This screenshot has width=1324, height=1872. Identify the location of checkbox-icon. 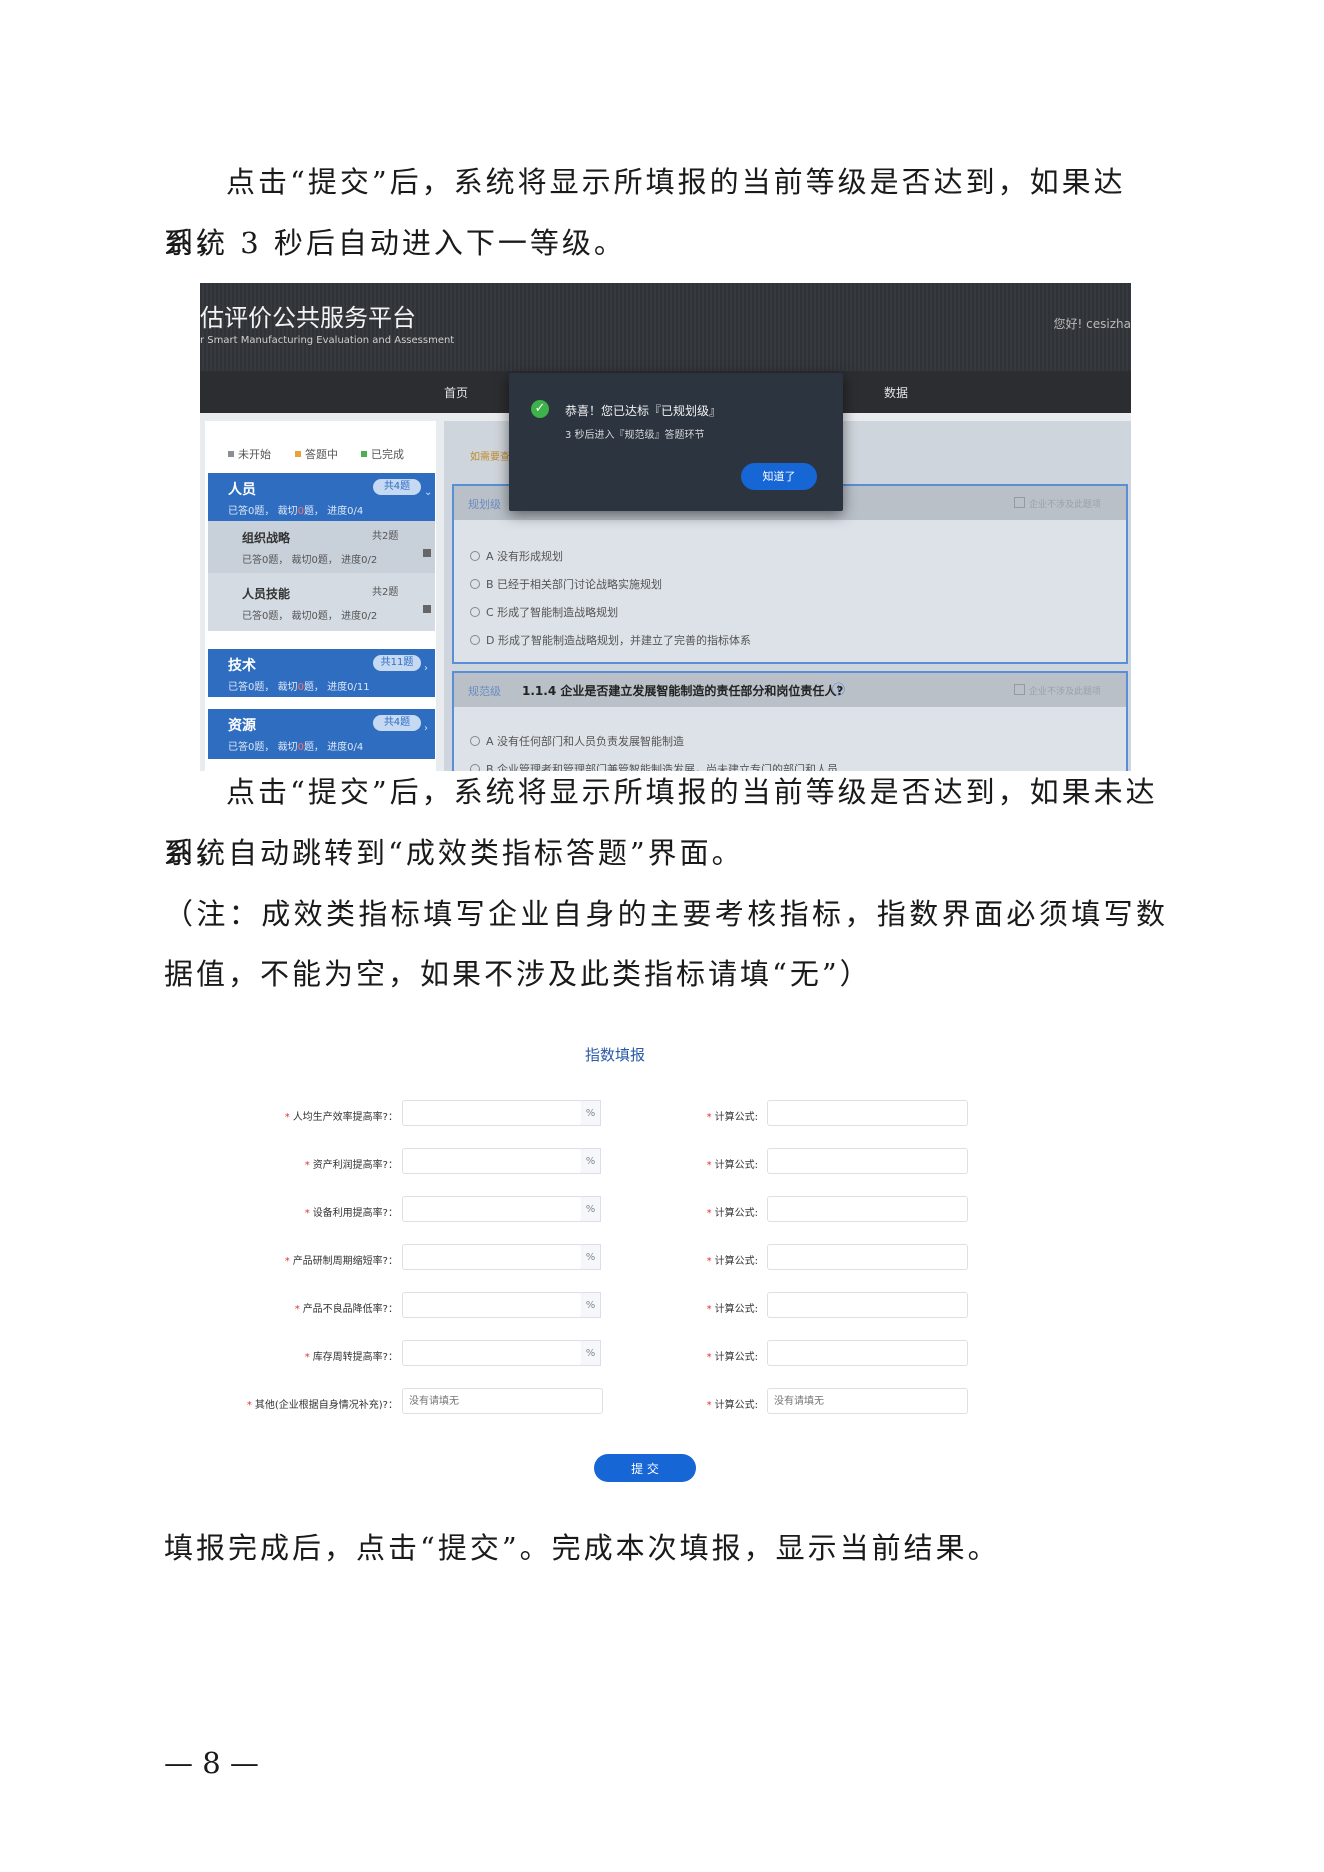
(1019, 502).